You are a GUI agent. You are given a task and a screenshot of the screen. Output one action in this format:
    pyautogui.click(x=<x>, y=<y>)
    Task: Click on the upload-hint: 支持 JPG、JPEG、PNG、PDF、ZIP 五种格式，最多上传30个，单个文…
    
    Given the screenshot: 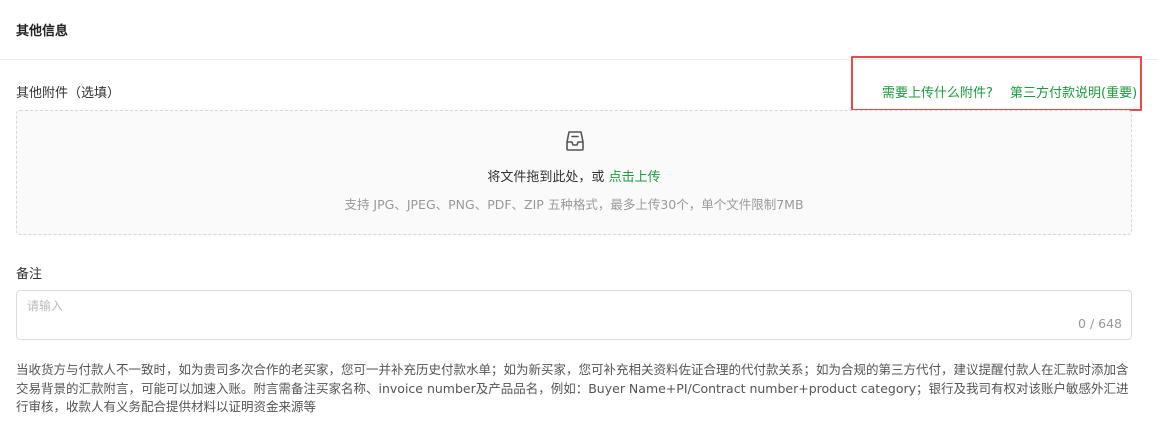 What is the action you would take?
    pyautogui.click(x=574, y=204)
    